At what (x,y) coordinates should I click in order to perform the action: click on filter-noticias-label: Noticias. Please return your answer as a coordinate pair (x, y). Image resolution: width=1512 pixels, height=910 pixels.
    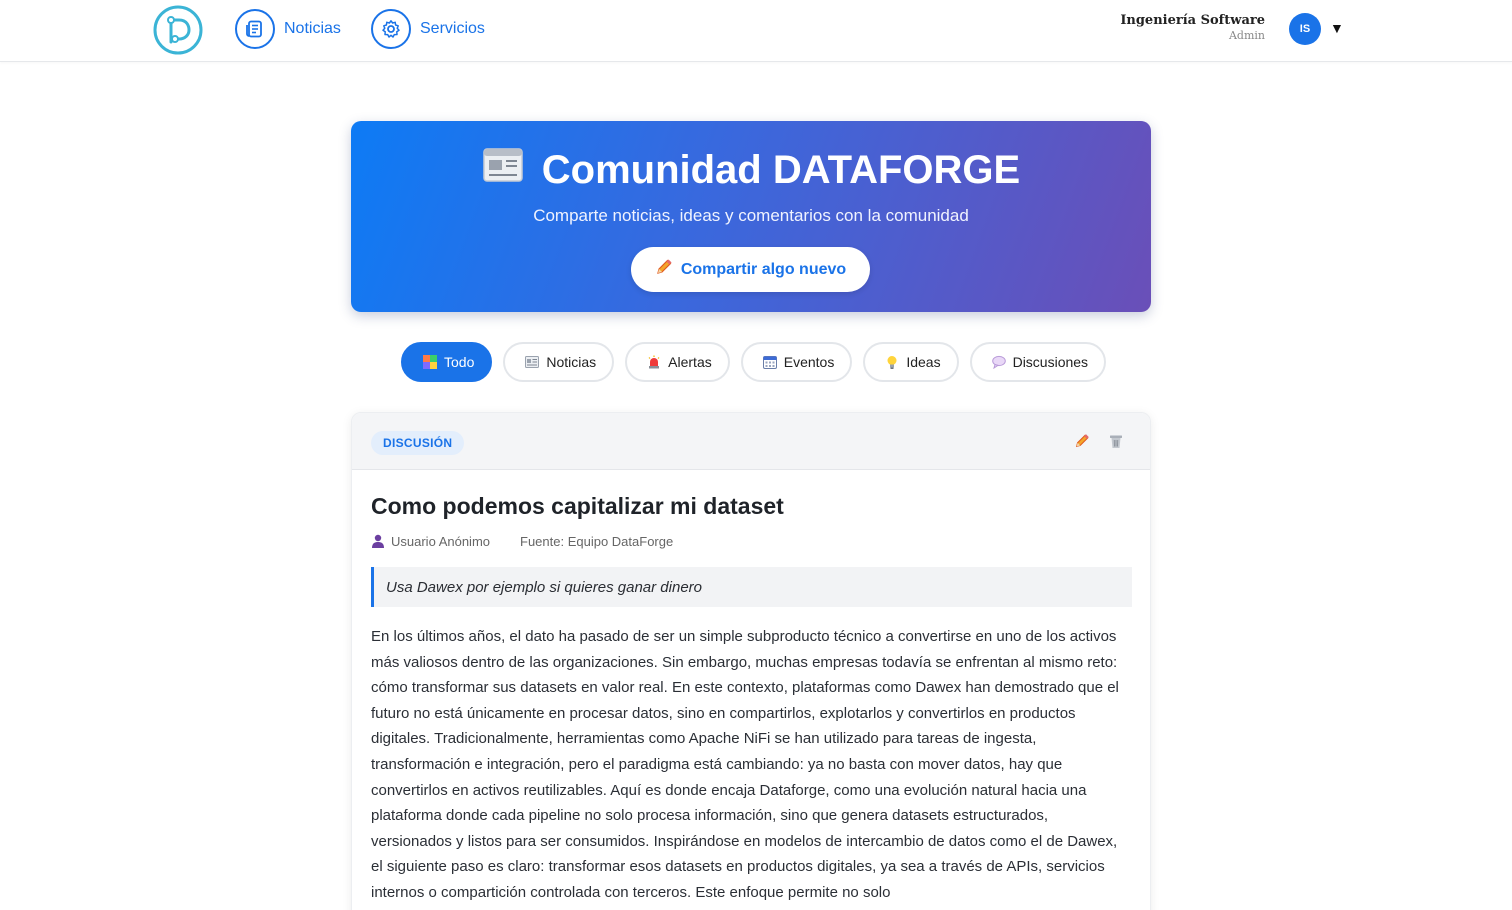
    Looking at the image, I should click on (571, 362).